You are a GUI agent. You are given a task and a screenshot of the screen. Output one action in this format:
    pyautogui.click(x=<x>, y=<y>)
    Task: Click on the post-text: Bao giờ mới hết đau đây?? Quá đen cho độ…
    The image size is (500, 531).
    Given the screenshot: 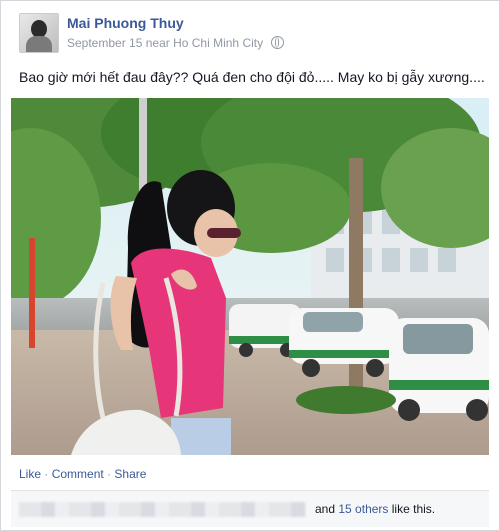 What is the action you would take?
    pyautogui.click(x=252, y=77)
    